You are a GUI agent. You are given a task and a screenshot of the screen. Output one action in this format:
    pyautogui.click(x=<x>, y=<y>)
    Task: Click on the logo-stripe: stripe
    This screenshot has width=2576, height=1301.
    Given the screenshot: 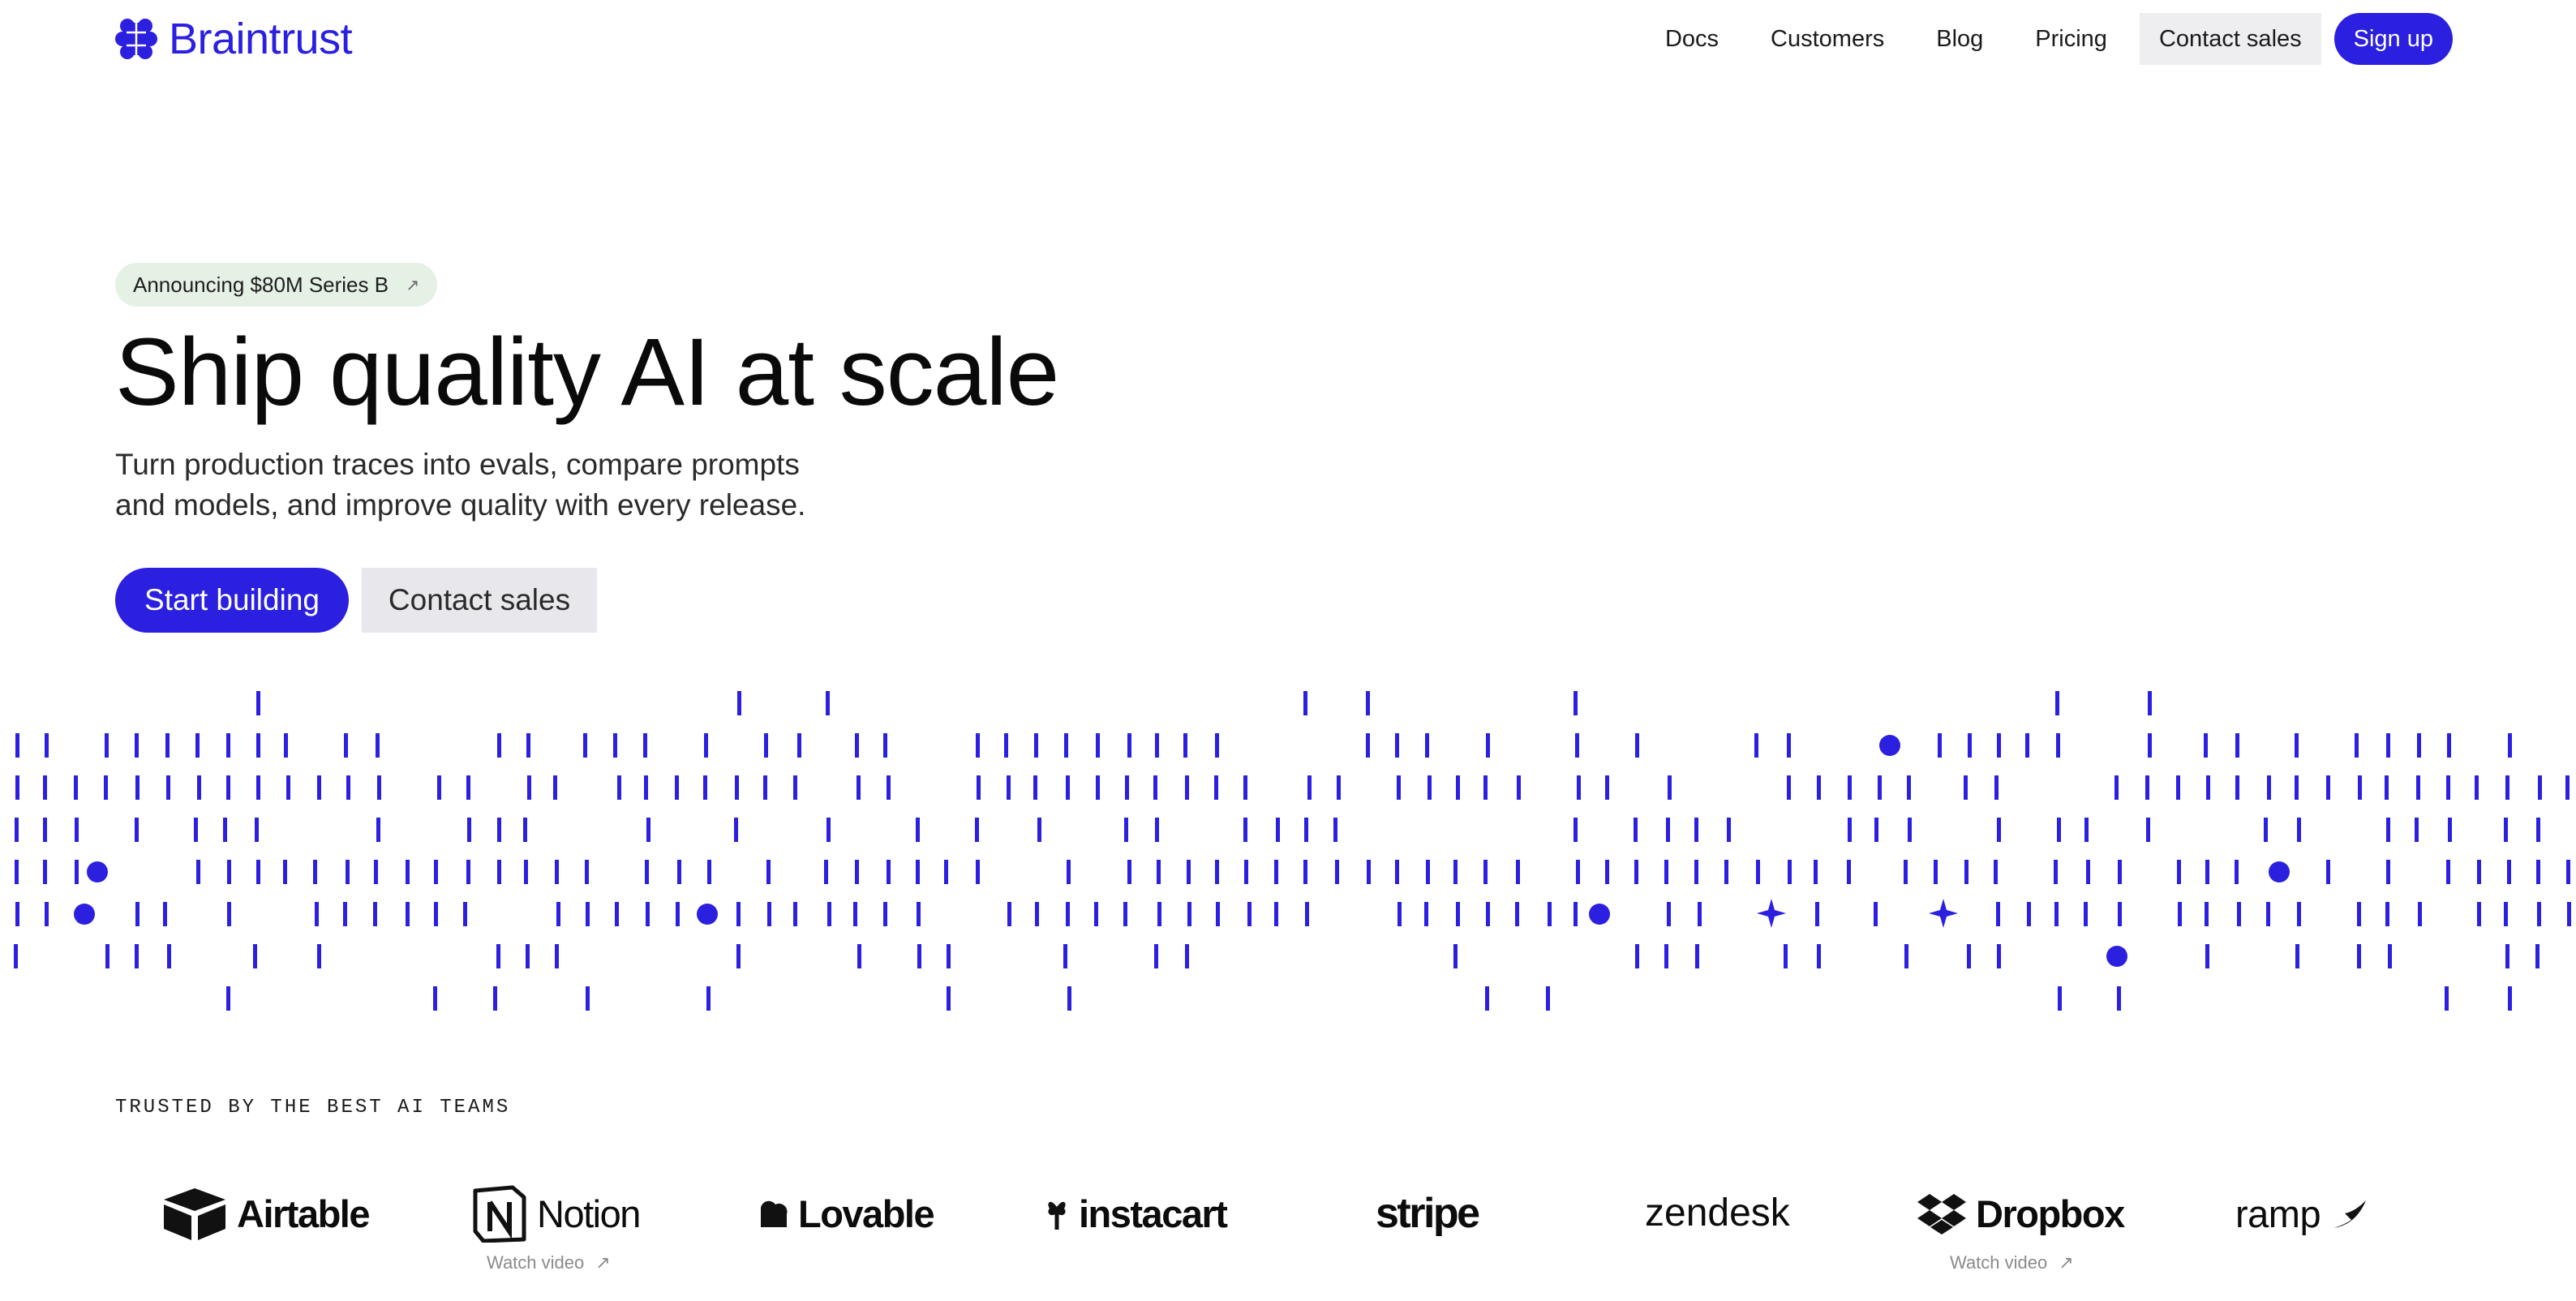 What is the action you would take?
    pyautogui.click(x=1428, y=1213)
    